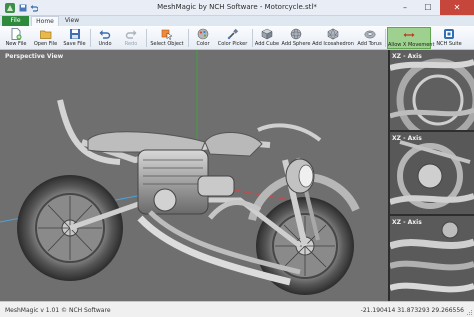  Describe the element at coordinates (369, 34) in the screenshot. I see `add-torus-icon` at that location.